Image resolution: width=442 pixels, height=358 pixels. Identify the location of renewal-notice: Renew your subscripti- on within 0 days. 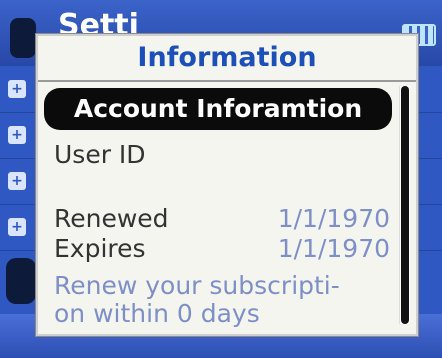
(197, 299).